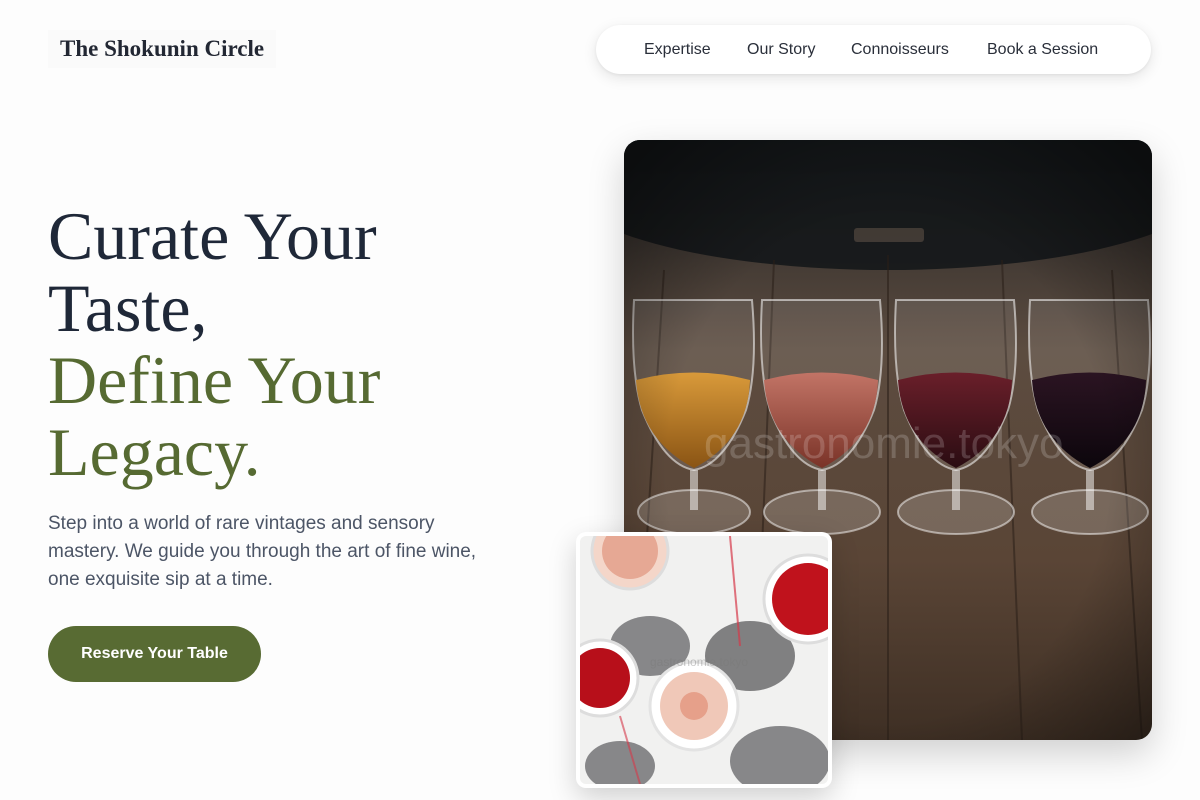 This screenshot has height=800, width=1200. I want to click on wine-glasses-topview-photo: gastronomie.tokyo, so click(704, 660).